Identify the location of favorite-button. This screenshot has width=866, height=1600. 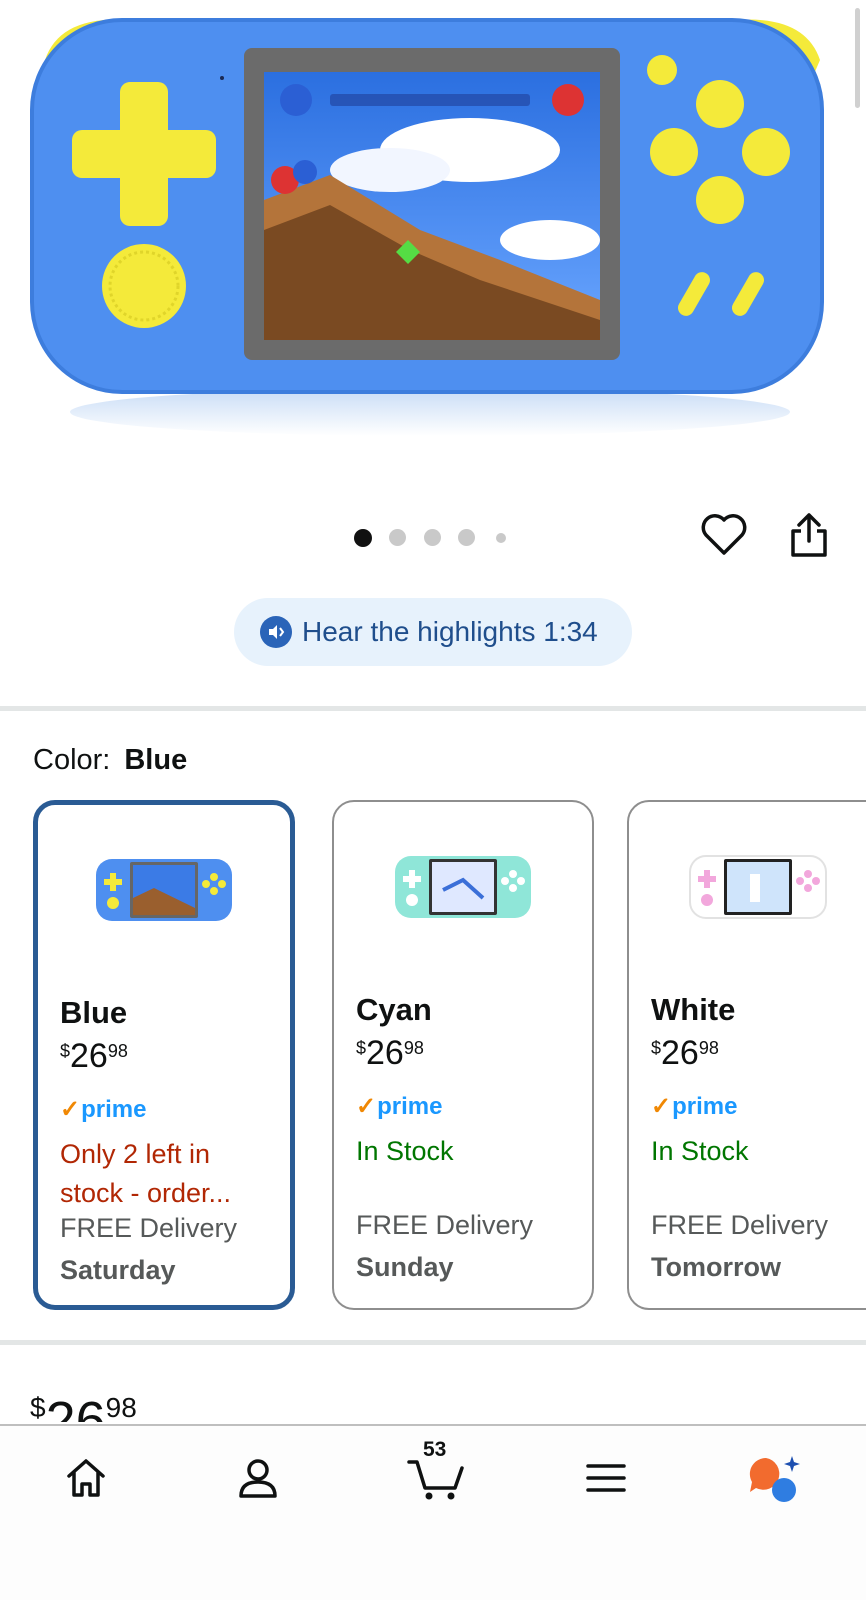
(724, 535).